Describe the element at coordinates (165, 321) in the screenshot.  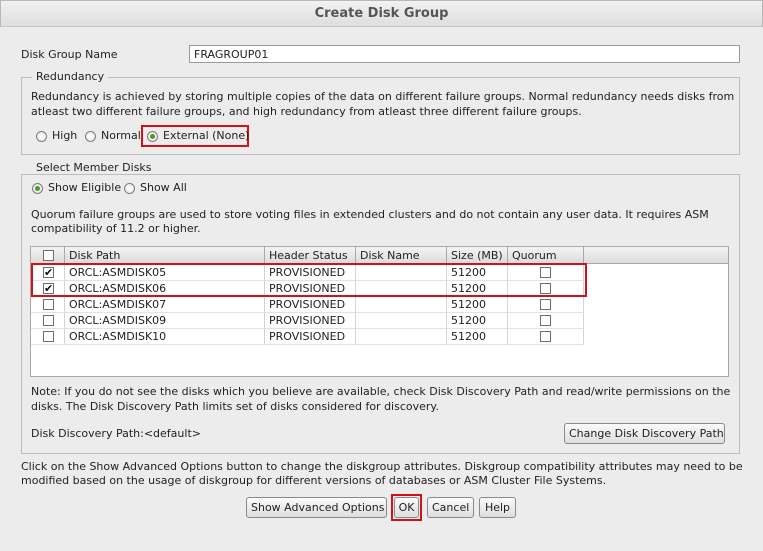
I see `cell-disk-path: ORCL:ASMDISK09` at that location.